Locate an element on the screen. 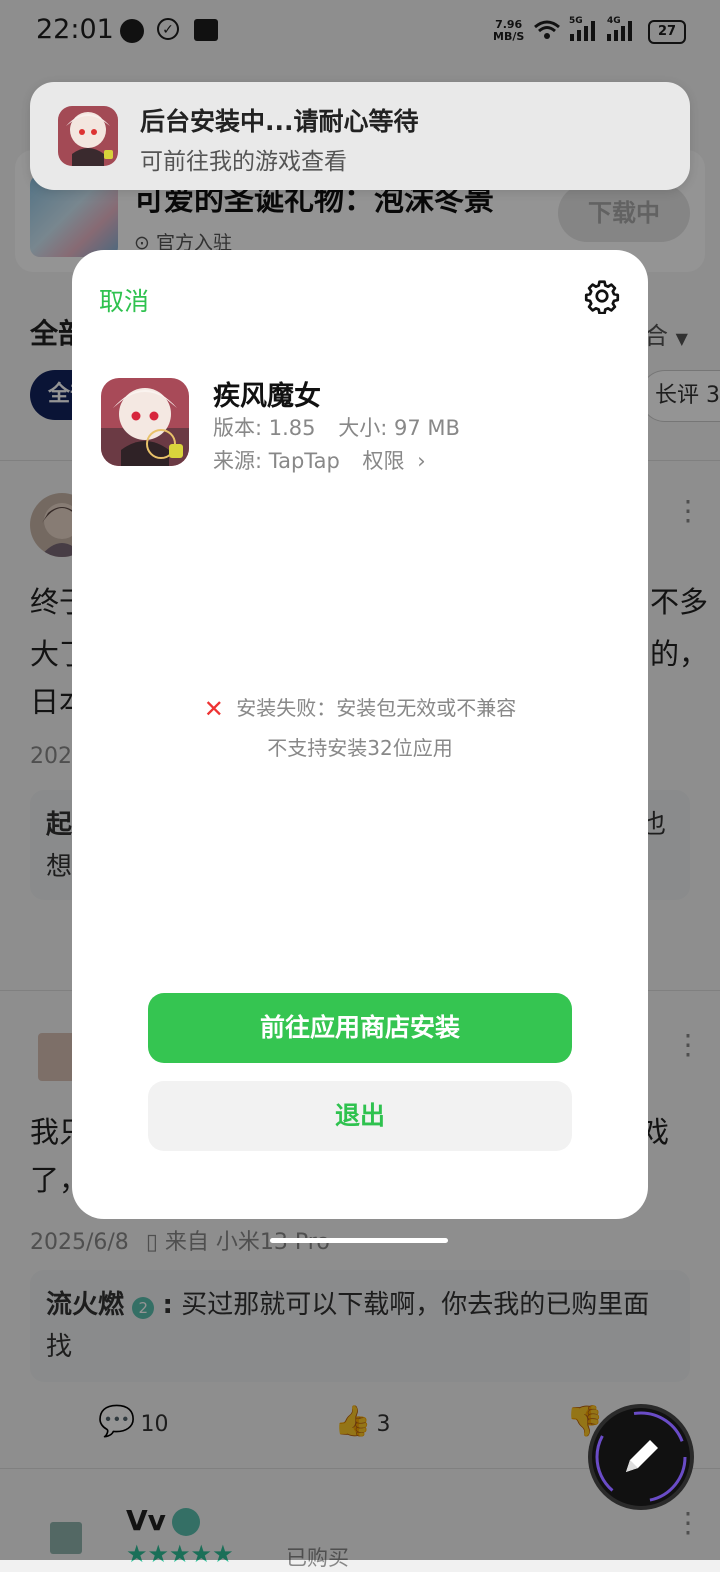  pencil-icon is located at coordinates (641, 1457).